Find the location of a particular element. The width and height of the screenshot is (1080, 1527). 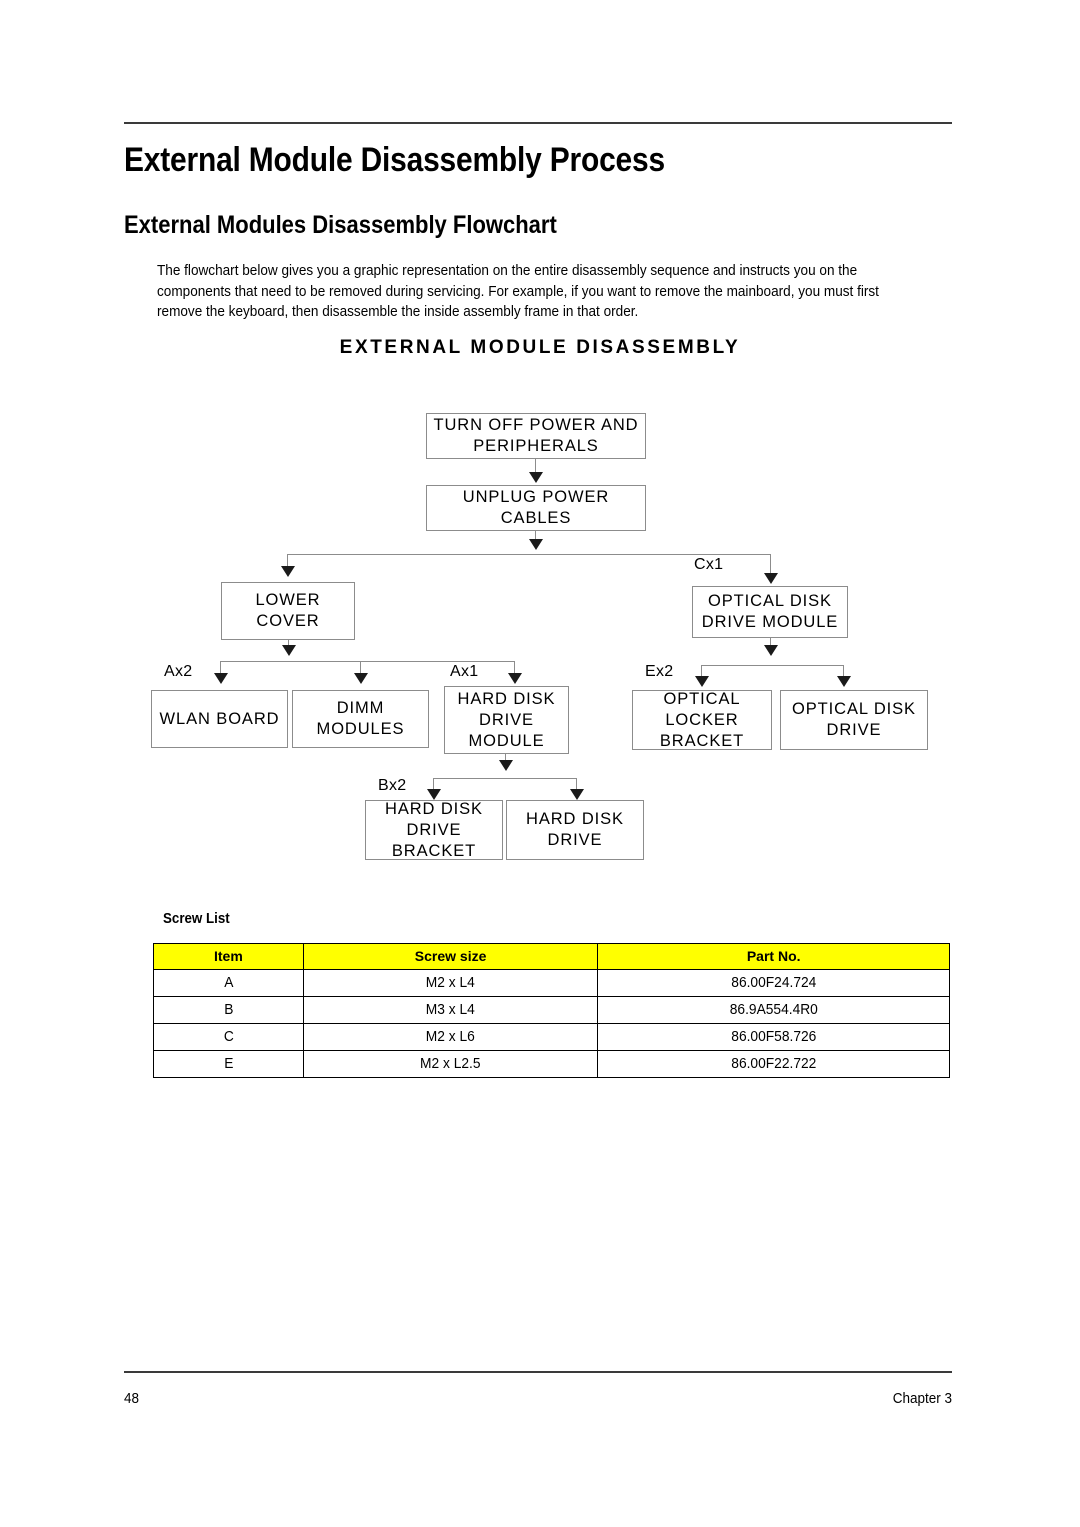

table-header-row: Item Screw size Part No. is located at coordinates (551, 956).